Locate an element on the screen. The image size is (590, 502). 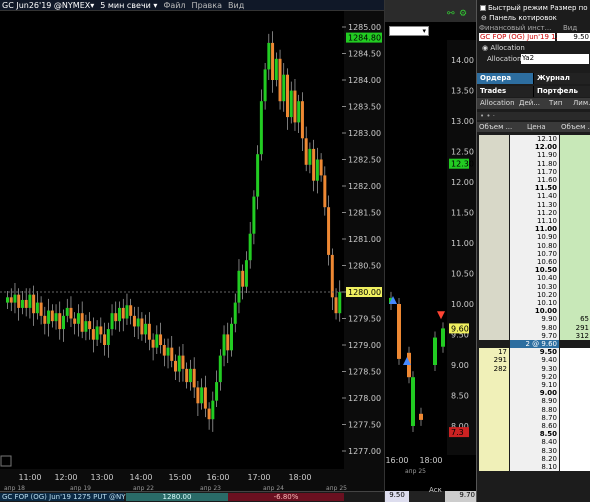
ladder-row: 10.60 is located at coordinates (533, 262).